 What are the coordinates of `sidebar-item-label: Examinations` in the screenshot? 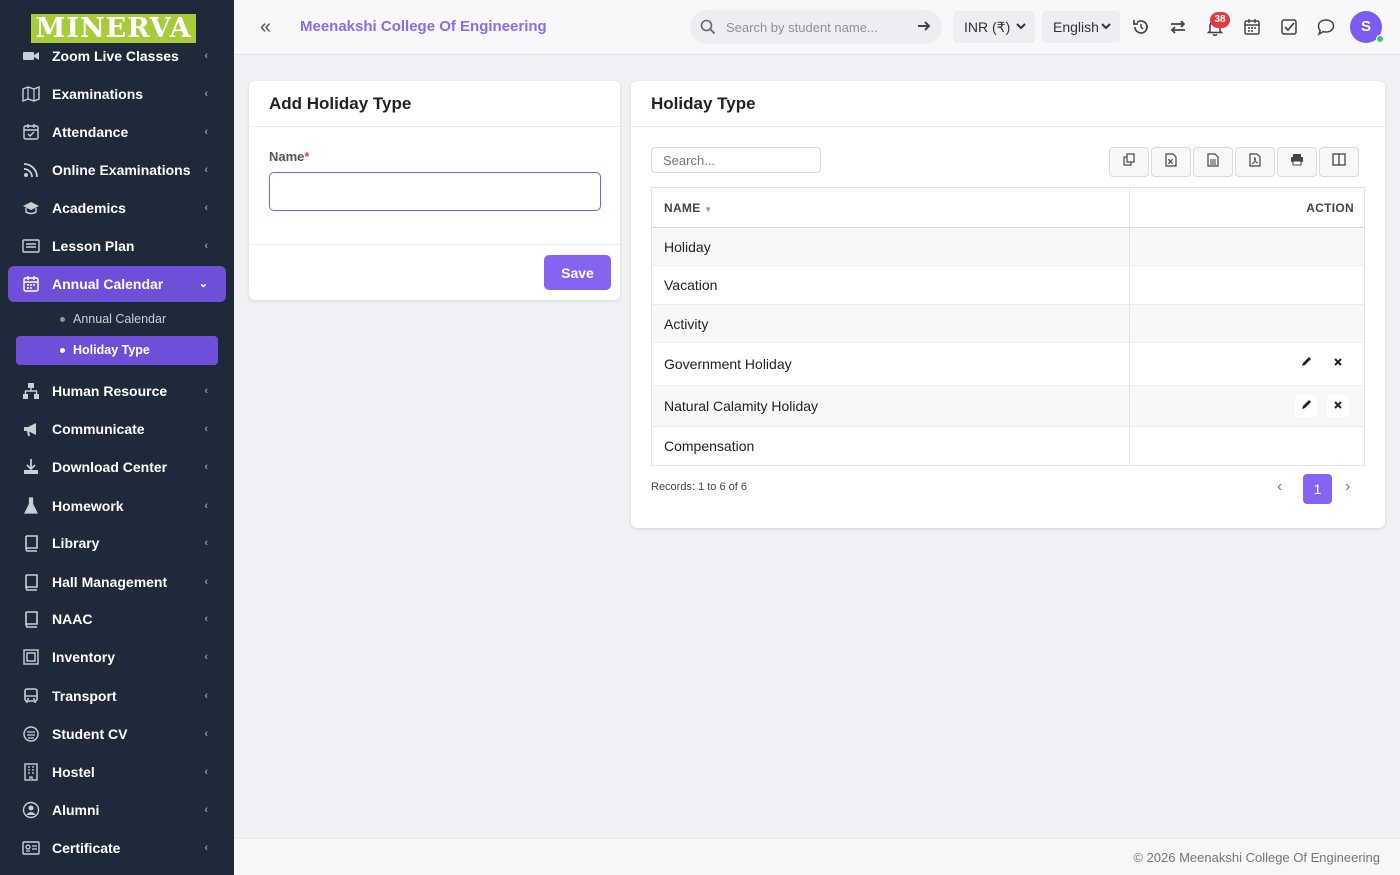 It's located at (98, 94).